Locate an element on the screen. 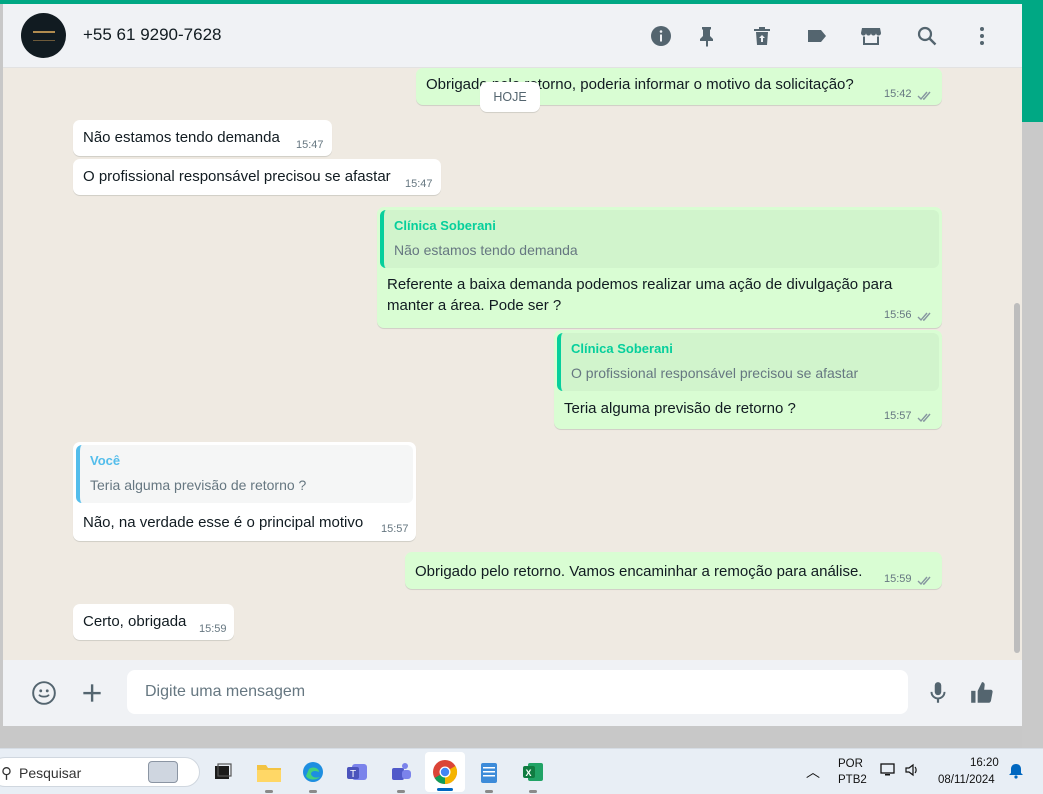 Image resolution: width=1043 pixels, height=794 pixels. chrome-icon is located at coordinates (445, 772).